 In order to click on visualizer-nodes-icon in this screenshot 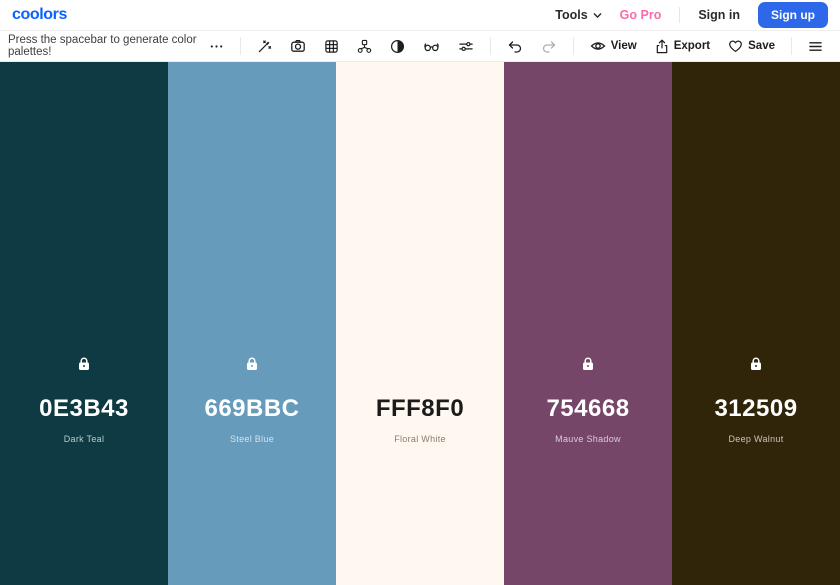, I will do `click(364, 46)`.